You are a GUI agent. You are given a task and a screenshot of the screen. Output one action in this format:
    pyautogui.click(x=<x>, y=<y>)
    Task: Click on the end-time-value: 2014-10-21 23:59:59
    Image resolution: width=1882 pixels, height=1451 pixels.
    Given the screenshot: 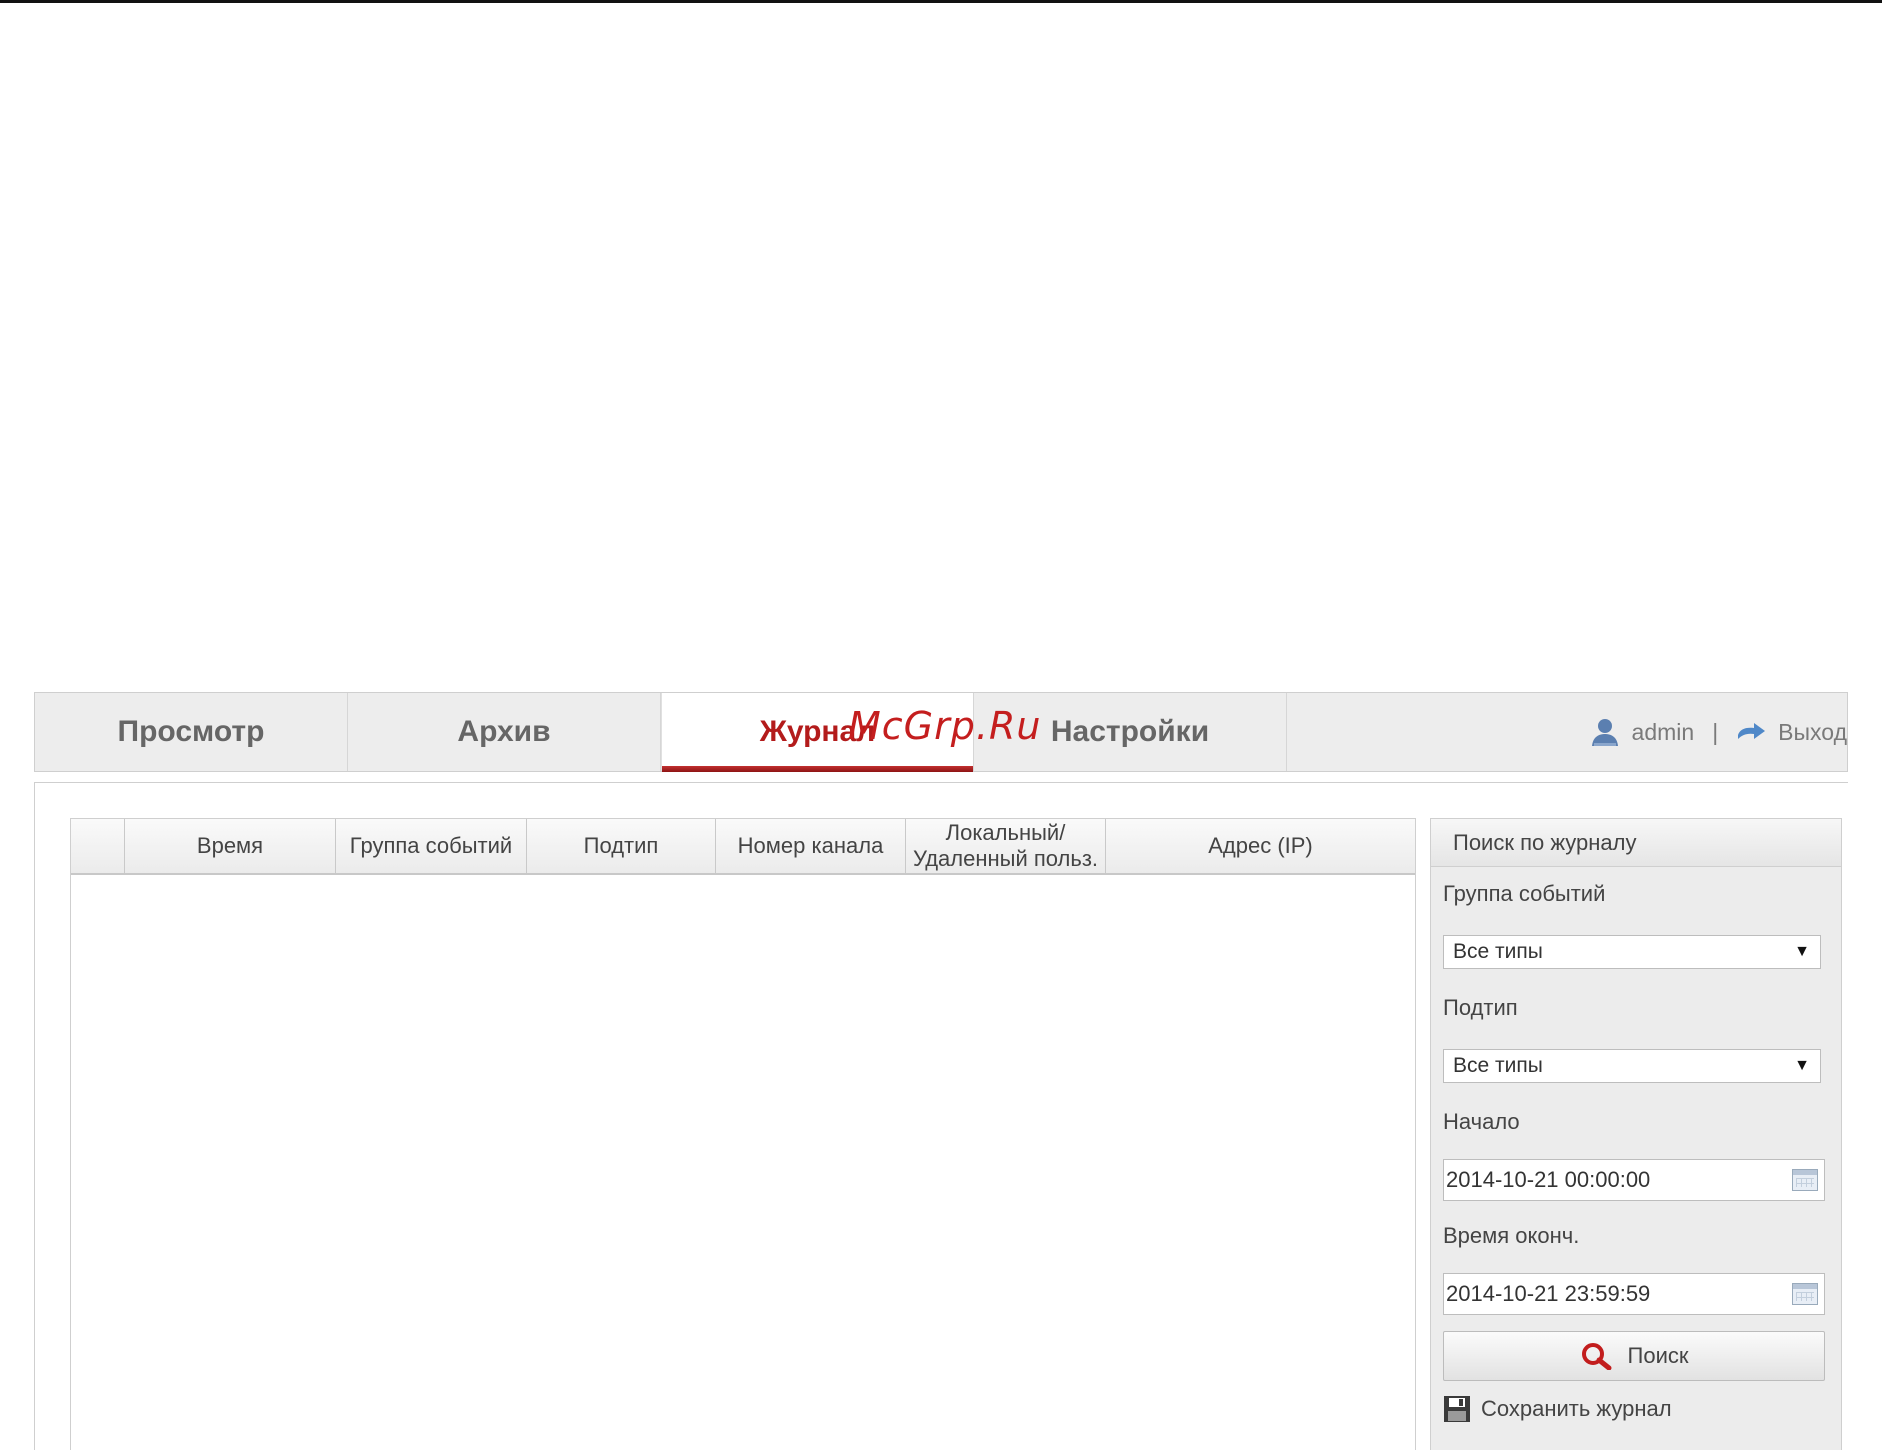 What is the action you would take?
    pyautogui.click(x=1548, y=1293)
    